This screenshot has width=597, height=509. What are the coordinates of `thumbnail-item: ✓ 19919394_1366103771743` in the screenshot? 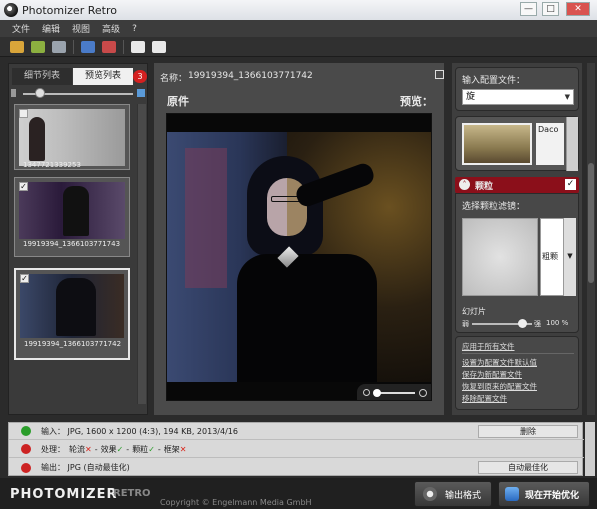 It's located at (72, 217).